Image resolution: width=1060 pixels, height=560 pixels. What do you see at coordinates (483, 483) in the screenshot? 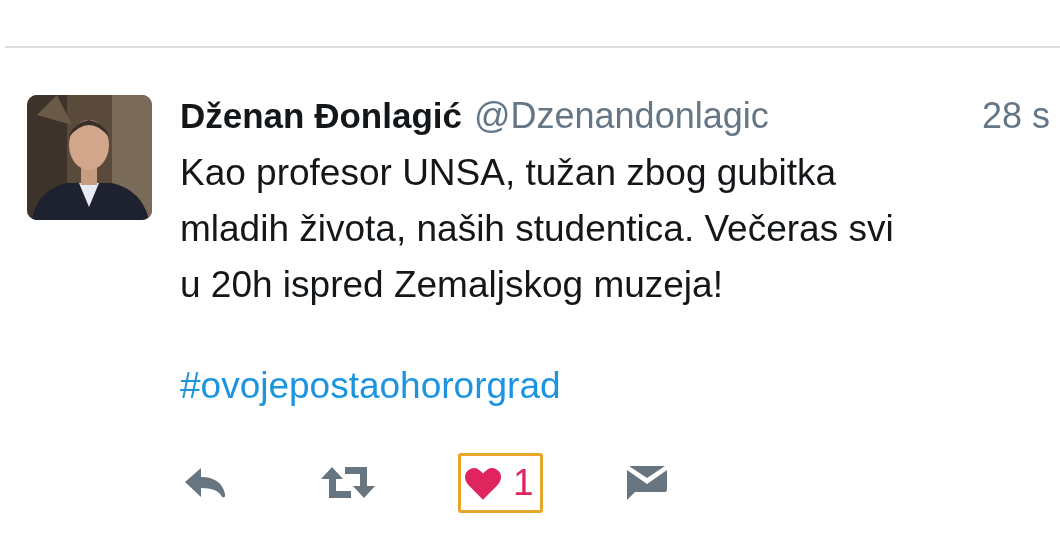
I see `heart-icon` at bounding box center [483, 483].